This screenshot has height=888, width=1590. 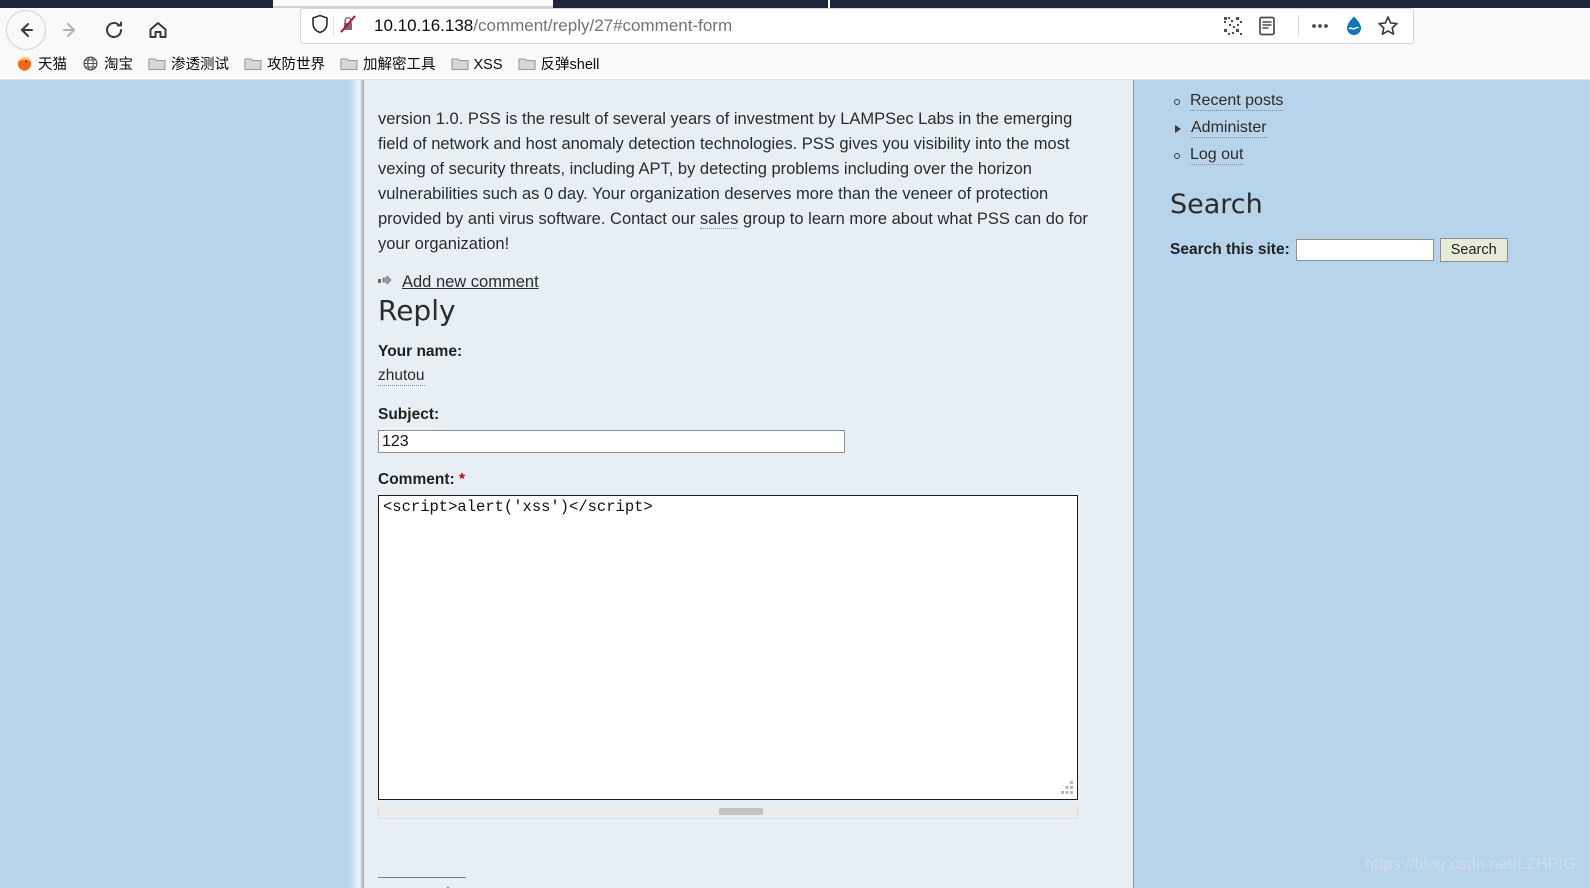 What do you see at coordinates (399, 65) in the screenshot?
I see `bookmark-label: 加解密工具` at bounding box center [399, 65].